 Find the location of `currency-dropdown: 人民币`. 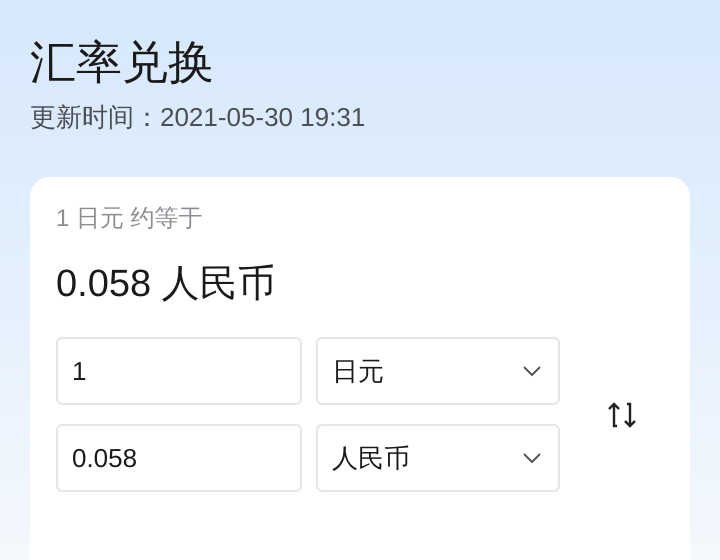

currency-dropdown: 人民币 is located at coordinates (438, 458).